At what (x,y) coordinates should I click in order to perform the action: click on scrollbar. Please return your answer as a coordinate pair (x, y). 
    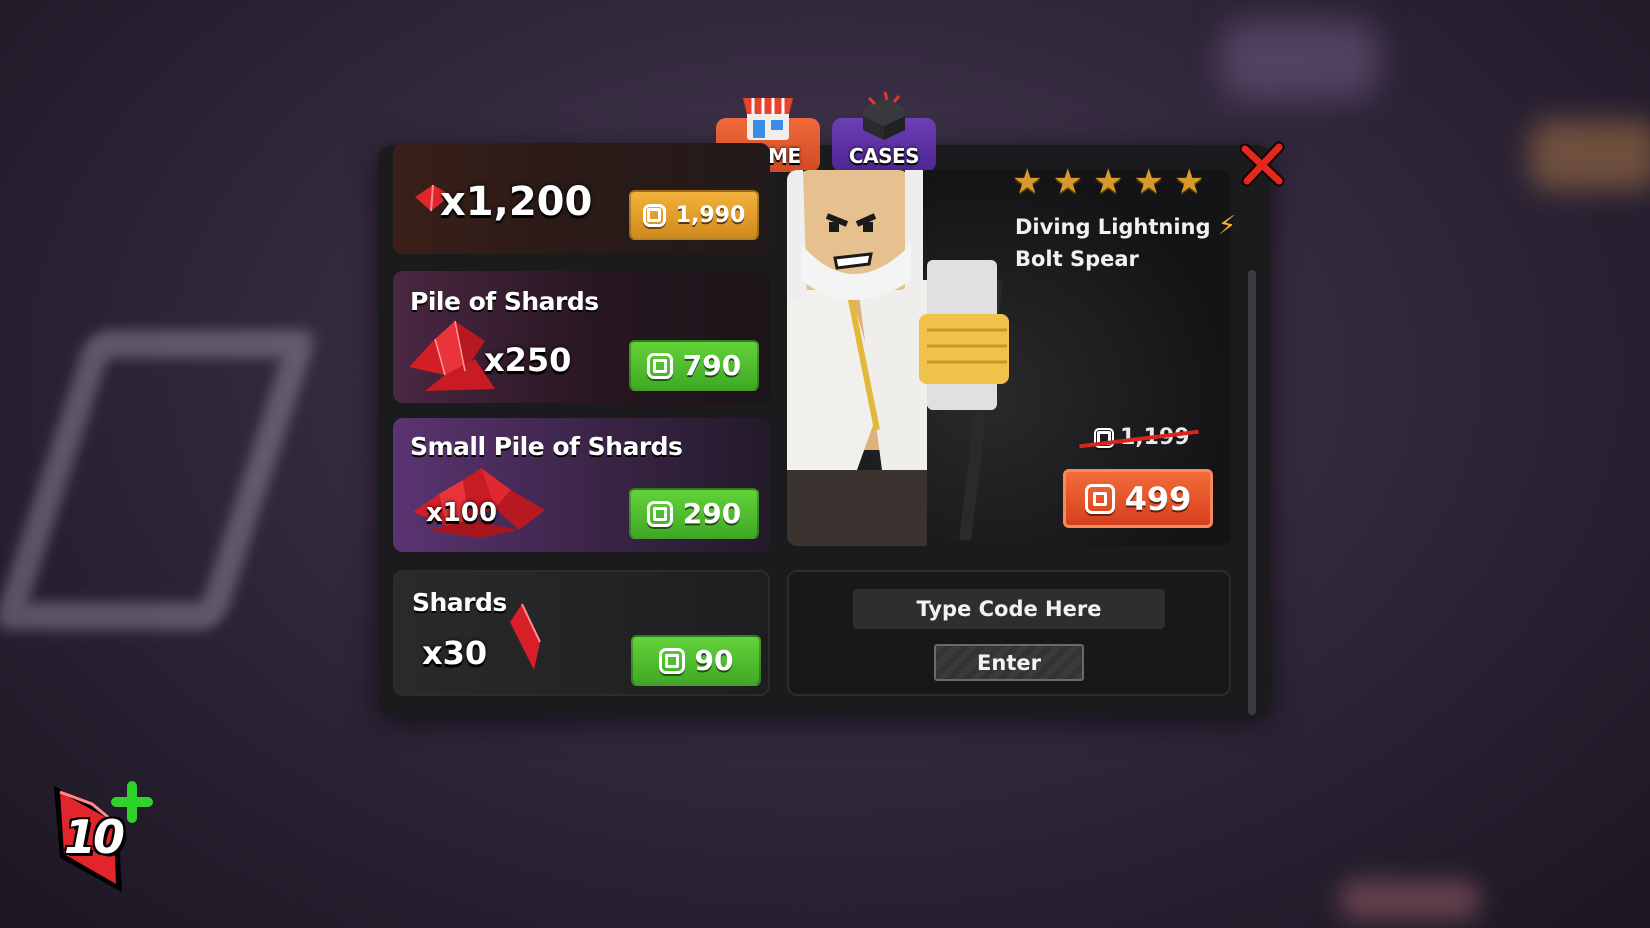
    Looking at the image, I should click on (1252, 492).